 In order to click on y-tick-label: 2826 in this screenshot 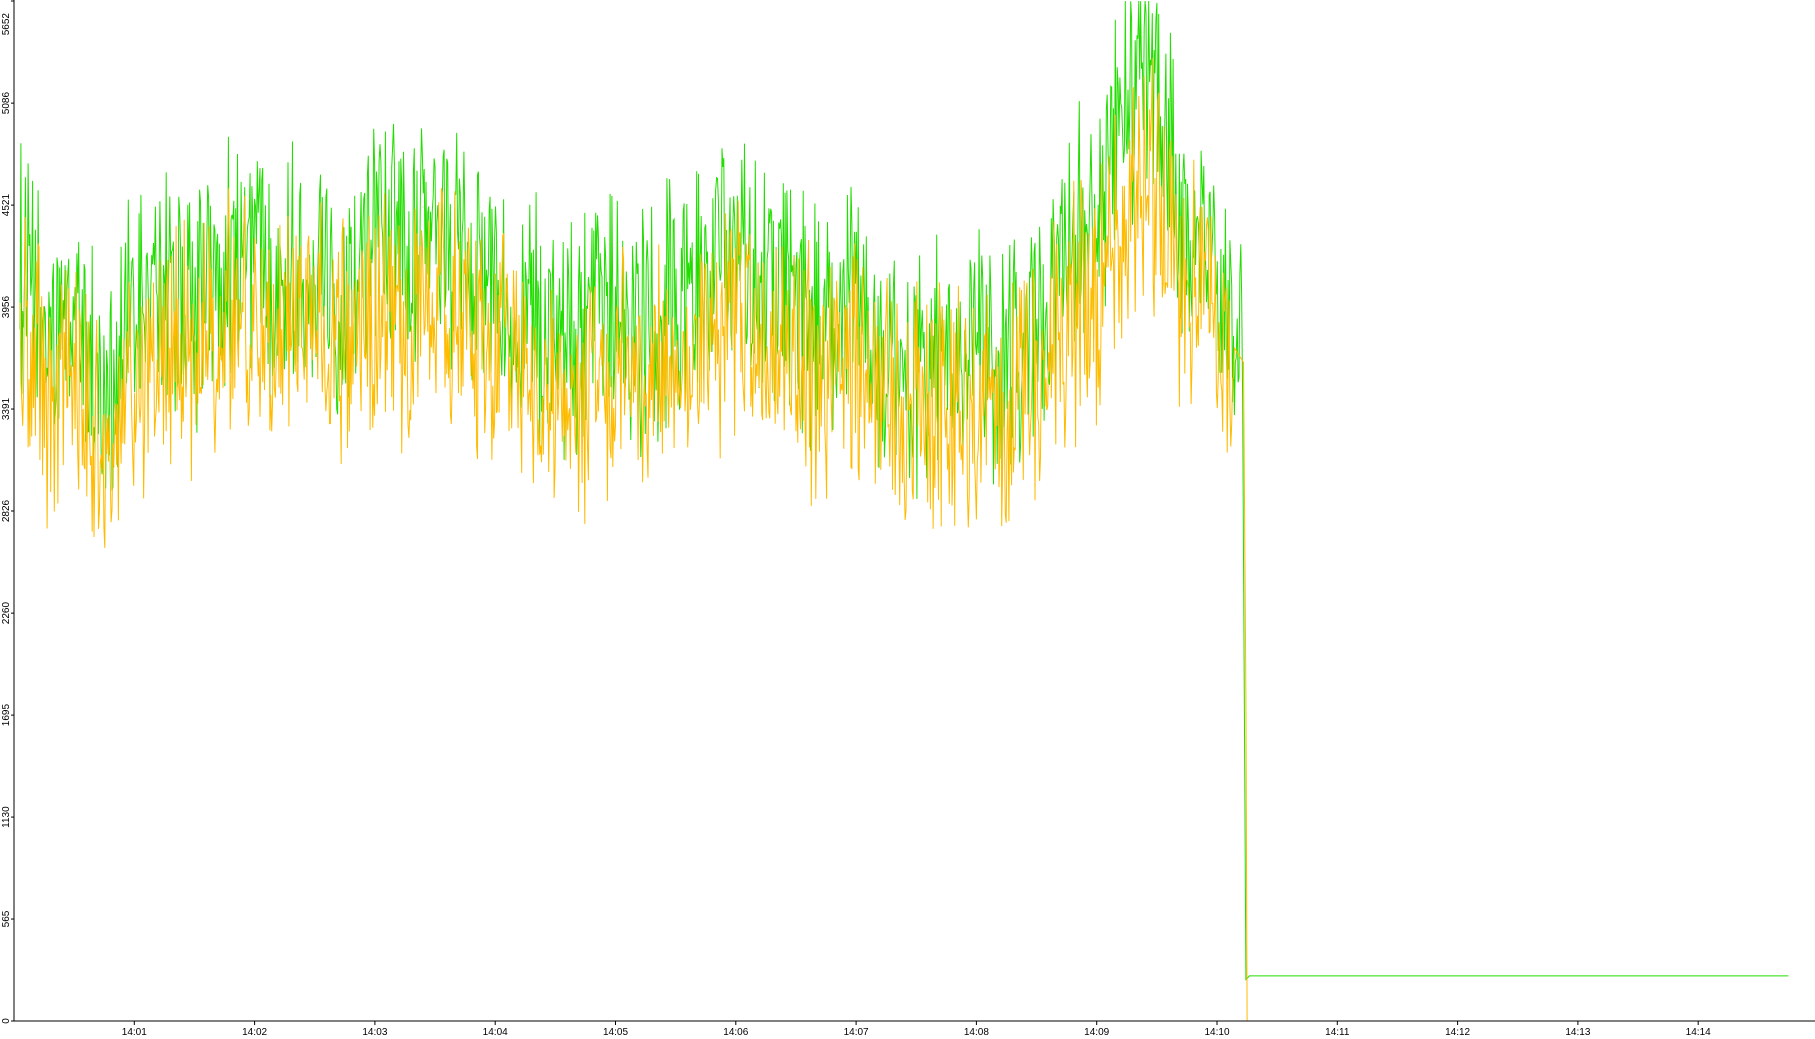, I will do `click(6, 510)`.